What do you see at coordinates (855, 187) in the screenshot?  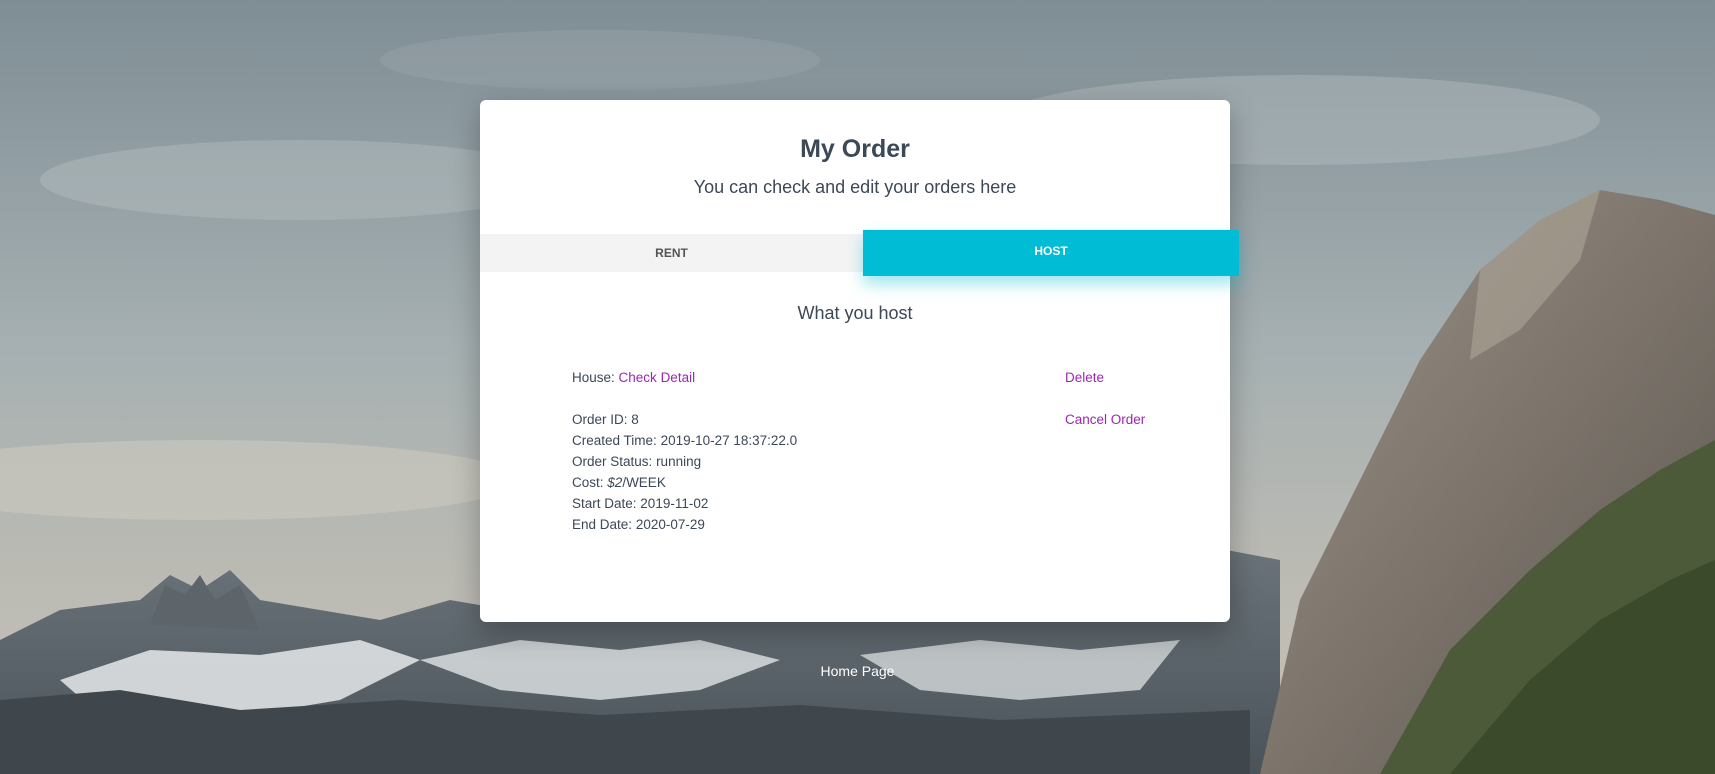 I see `page-subtitle: You can check and edit your orders here` at bounding box center [855, 187].